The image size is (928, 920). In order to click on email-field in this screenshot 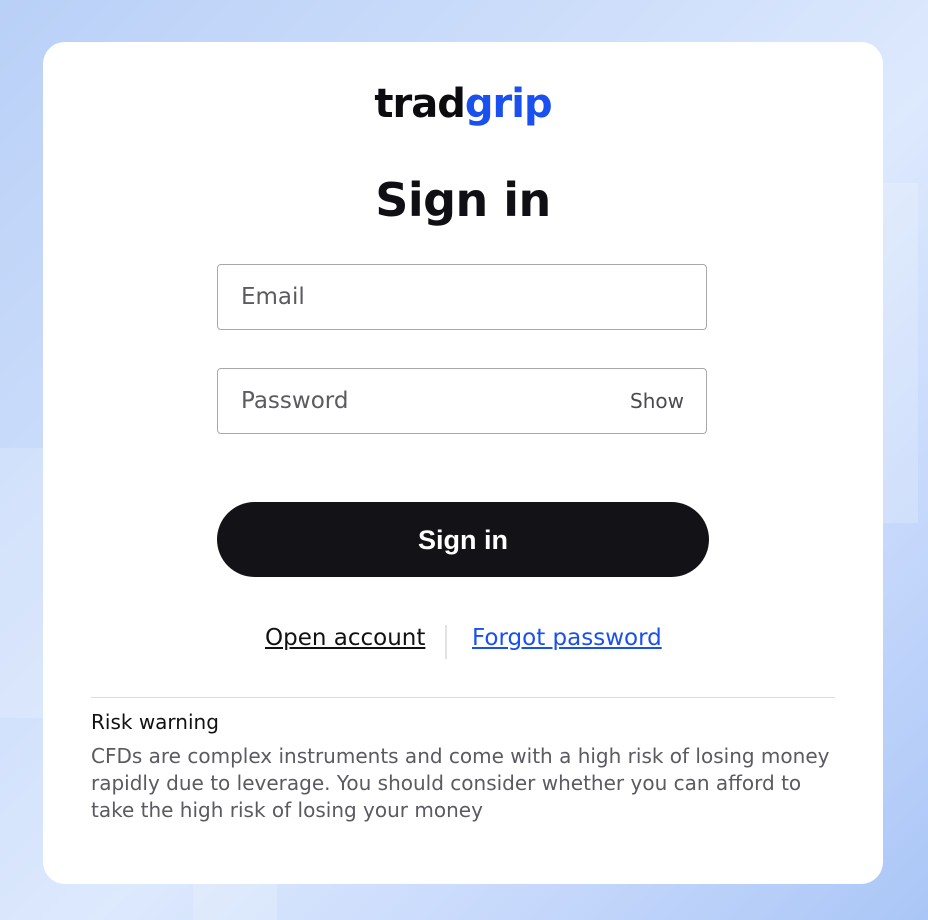, I will do `click(462, 297)`.